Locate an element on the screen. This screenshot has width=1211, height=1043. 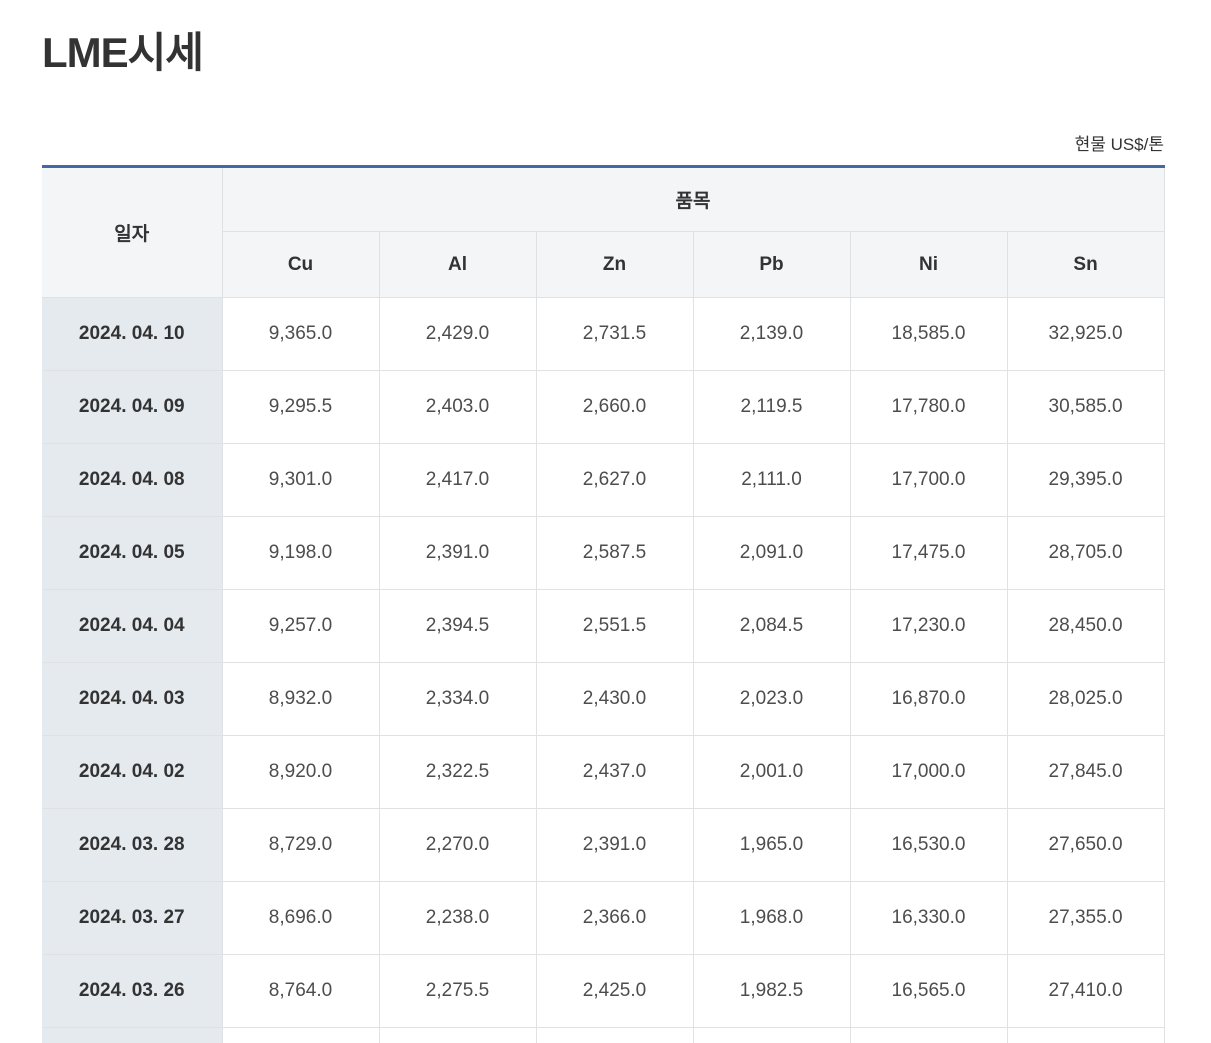
price-cell: 8,729.0 is located at coordinates (300, 845).